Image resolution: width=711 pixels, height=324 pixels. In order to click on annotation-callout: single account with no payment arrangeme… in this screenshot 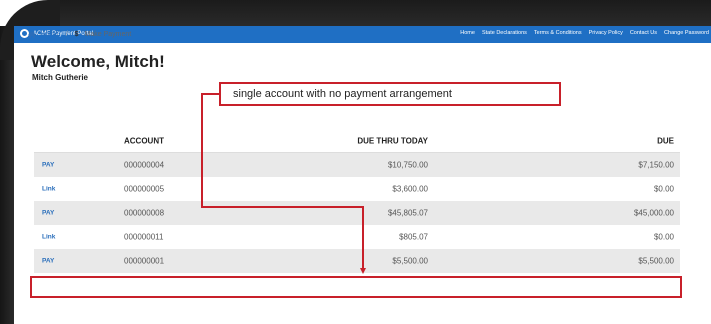, I will do `click(390, 94)`.